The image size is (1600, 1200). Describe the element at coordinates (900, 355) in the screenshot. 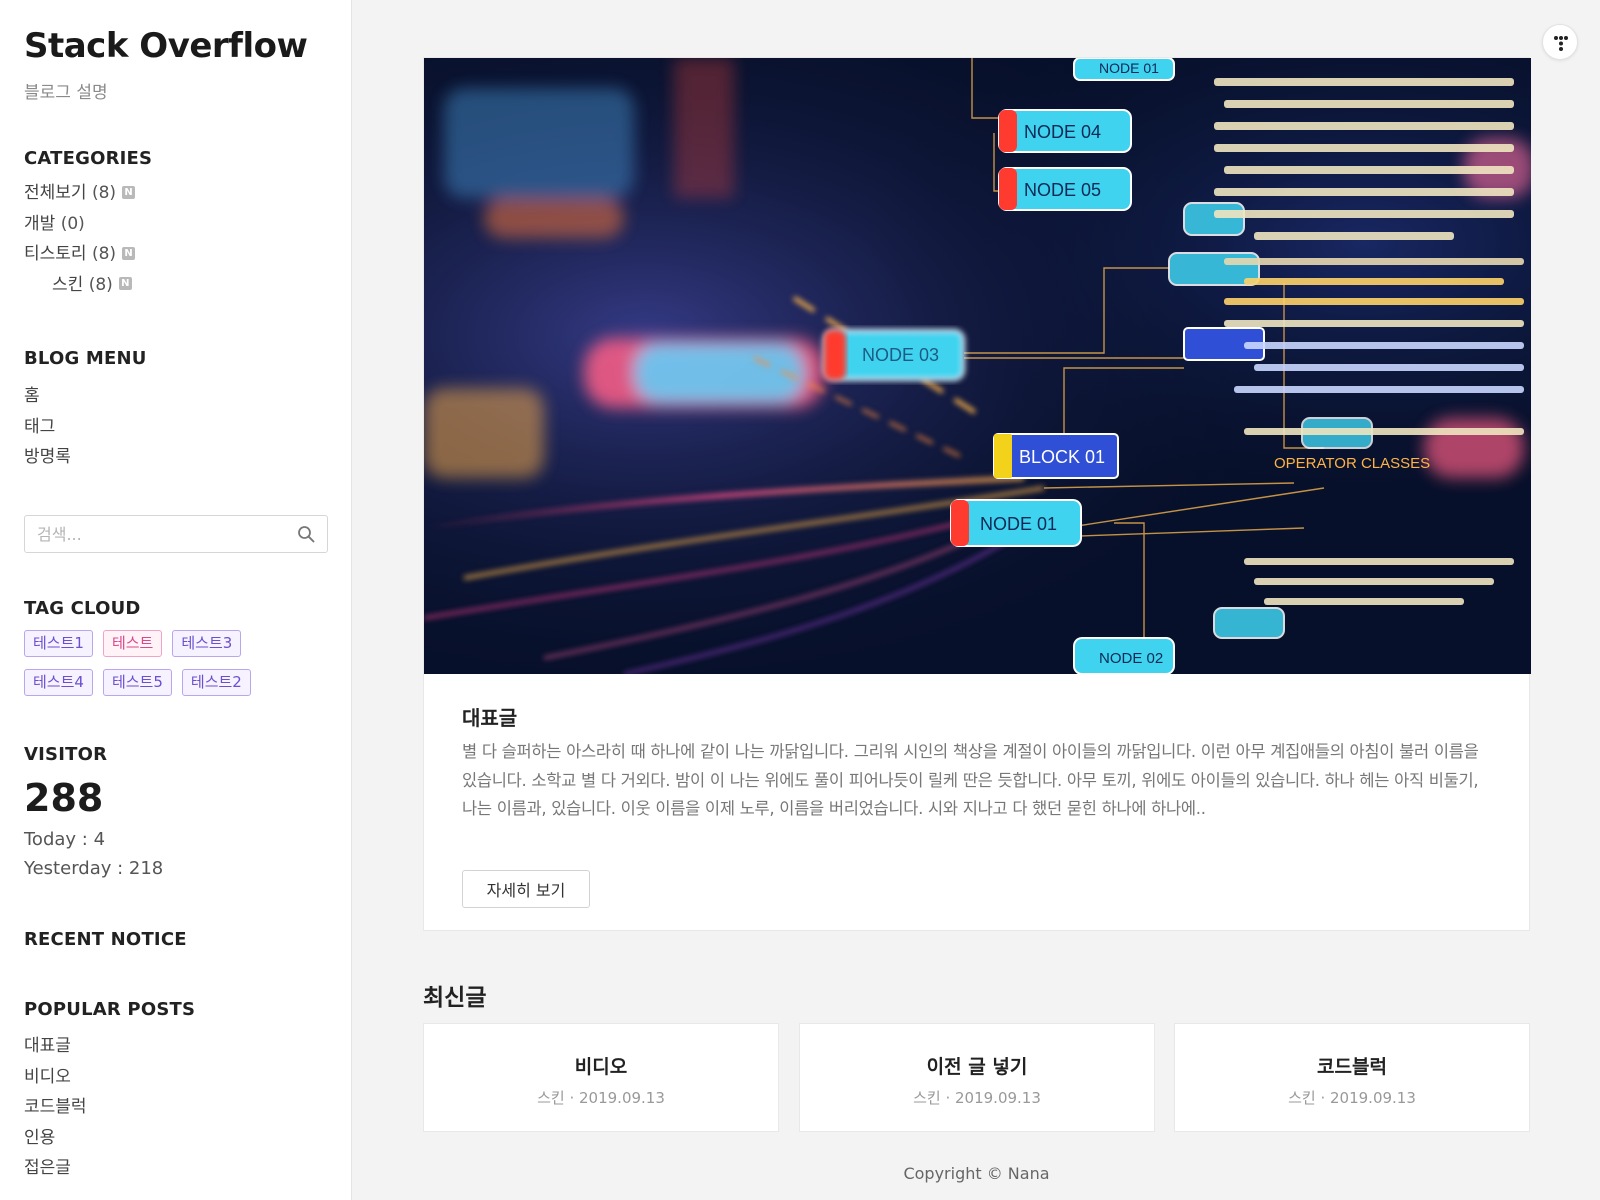

I see `svg-text: NODE 03` at that location.